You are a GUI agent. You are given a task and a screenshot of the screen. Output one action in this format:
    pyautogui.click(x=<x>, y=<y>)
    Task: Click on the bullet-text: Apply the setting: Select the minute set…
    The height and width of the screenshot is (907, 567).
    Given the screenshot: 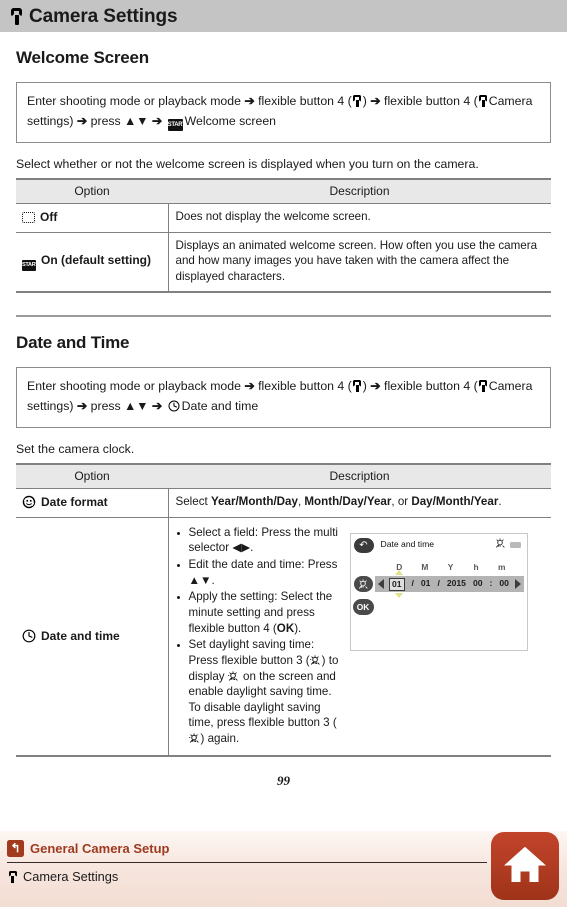 What is the action you would take?
    pyautogui.click(x=260, y=612)
    